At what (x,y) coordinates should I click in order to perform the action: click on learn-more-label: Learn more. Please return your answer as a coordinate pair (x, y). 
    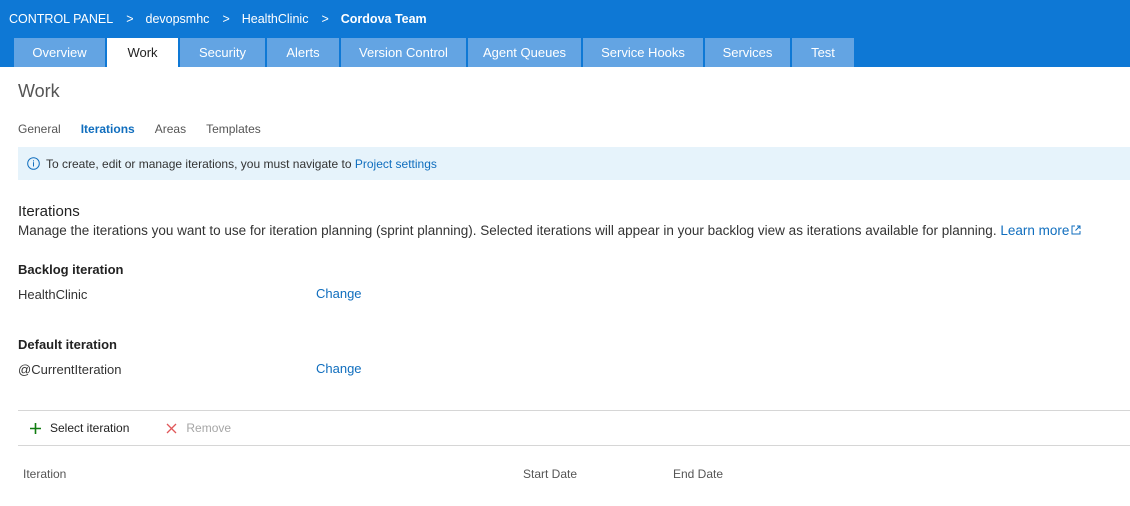
    Looking at the image, I should click on (1035, 230).